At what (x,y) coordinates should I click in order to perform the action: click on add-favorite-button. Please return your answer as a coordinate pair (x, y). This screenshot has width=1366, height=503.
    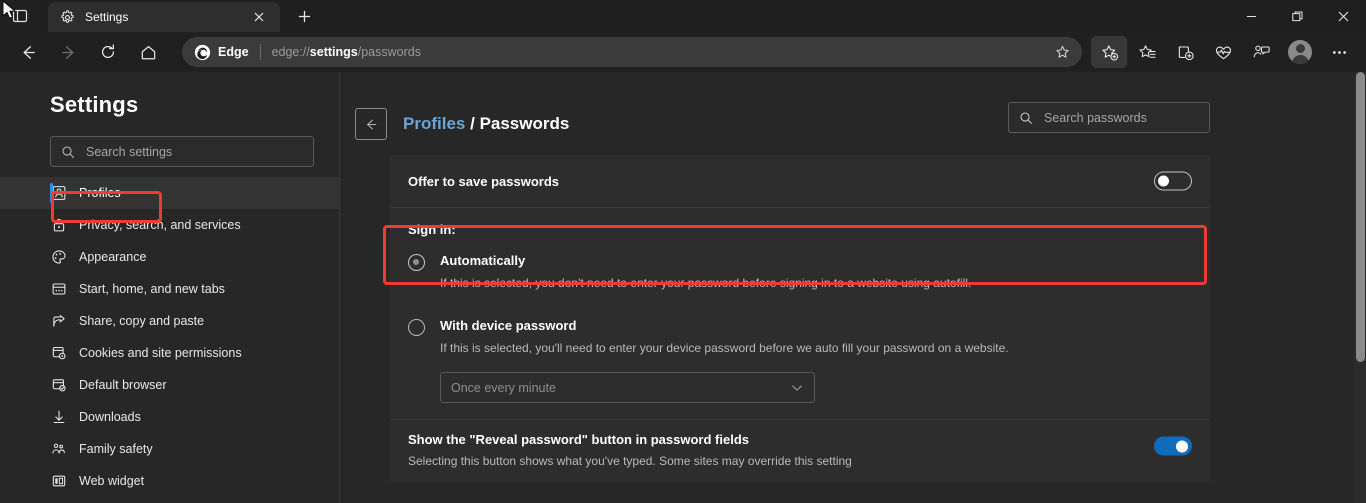
    Looking at the image, I should click on (1062, 52).